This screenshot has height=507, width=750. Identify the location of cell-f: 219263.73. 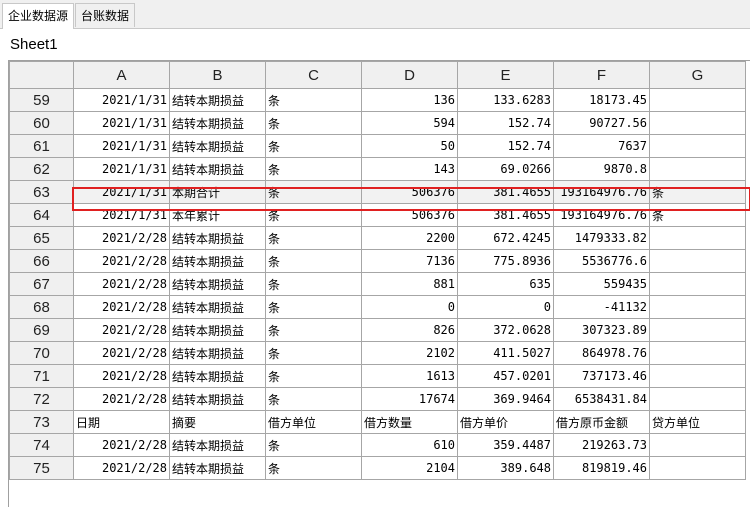
(601, 445).